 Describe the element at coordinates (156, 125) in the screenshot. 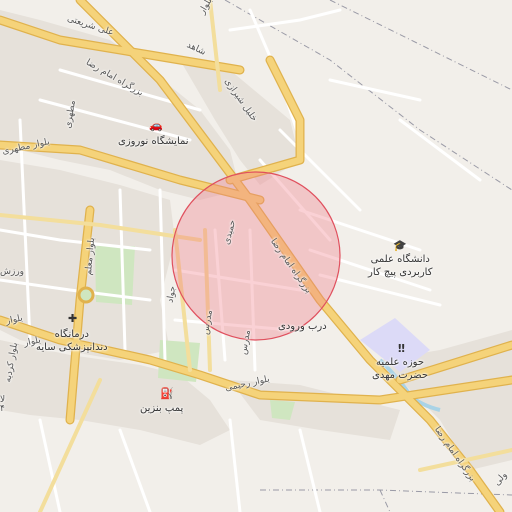

I see `car-icon: 🚗` at that location.